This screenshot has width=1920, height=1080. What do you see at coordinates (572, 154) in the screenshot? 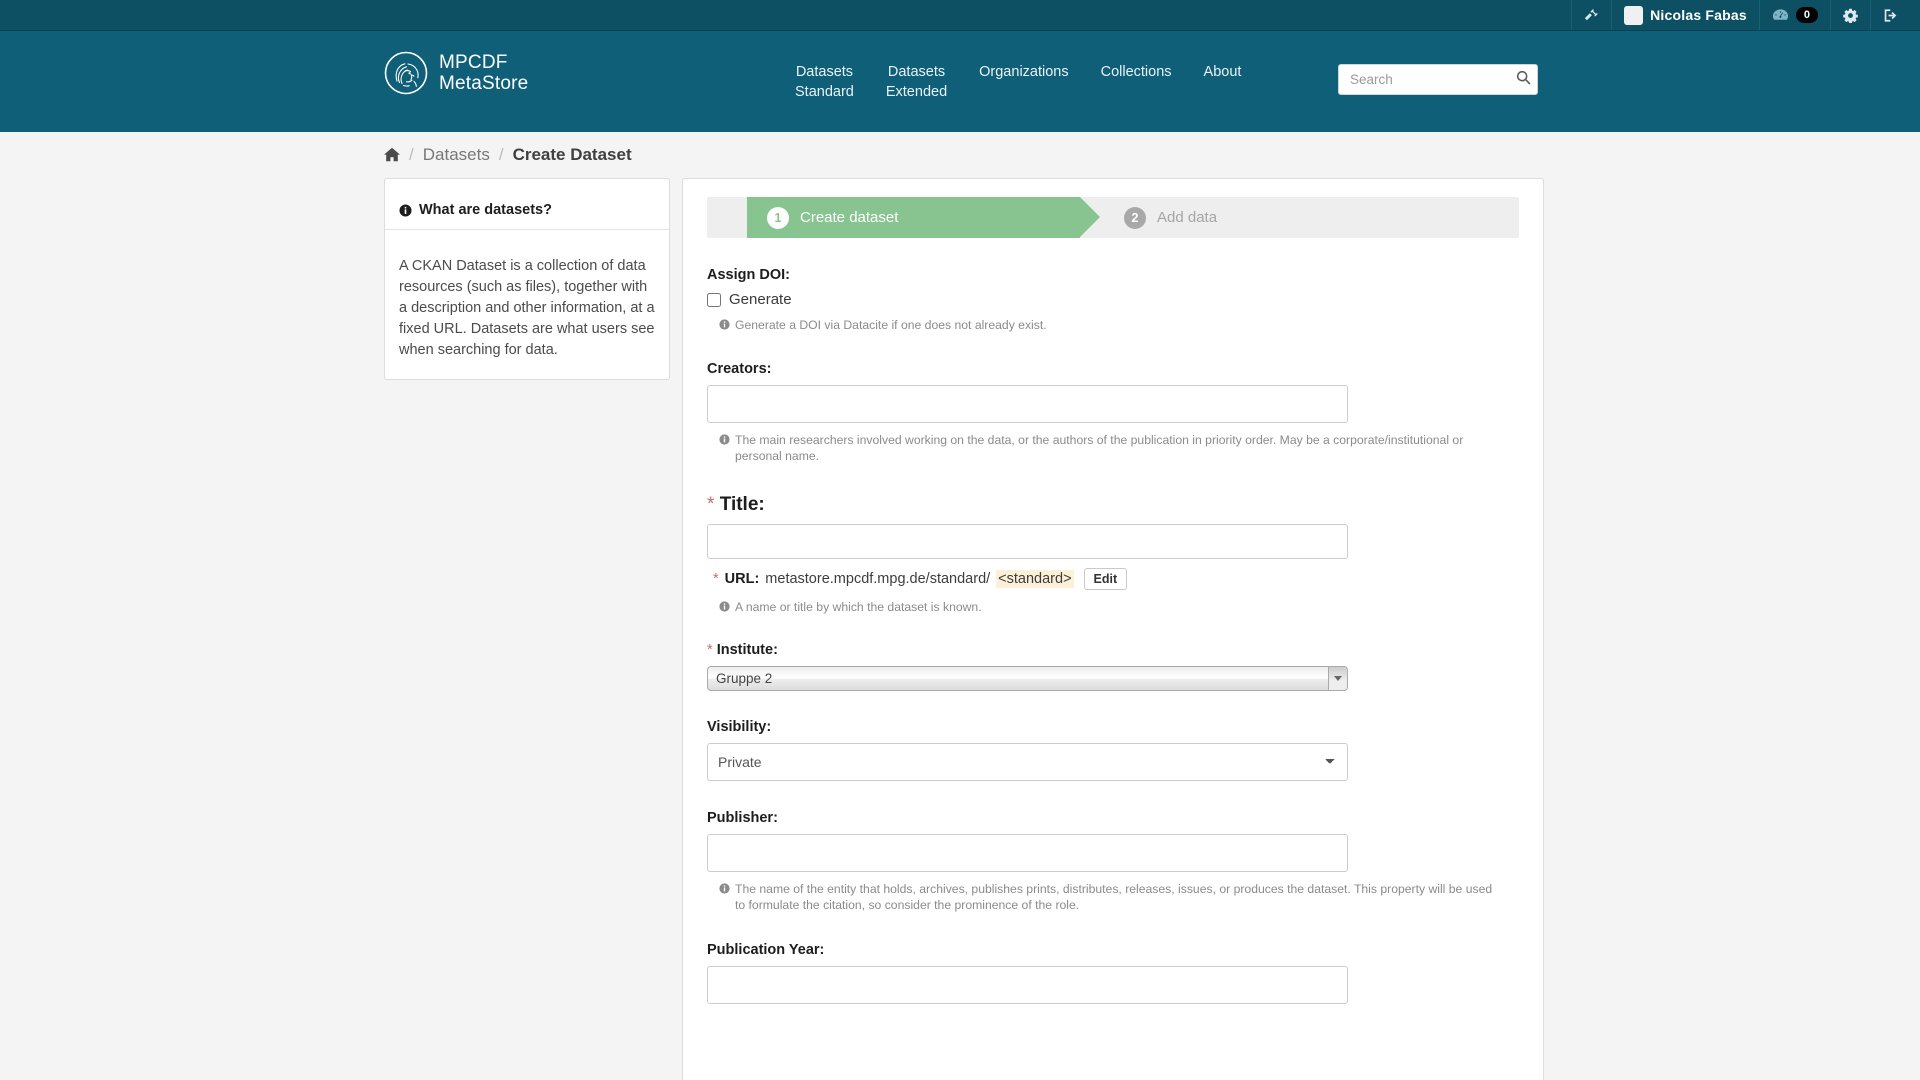
I see `breadcrumb-current: Create Dataset` at bounding box center [572, 154].